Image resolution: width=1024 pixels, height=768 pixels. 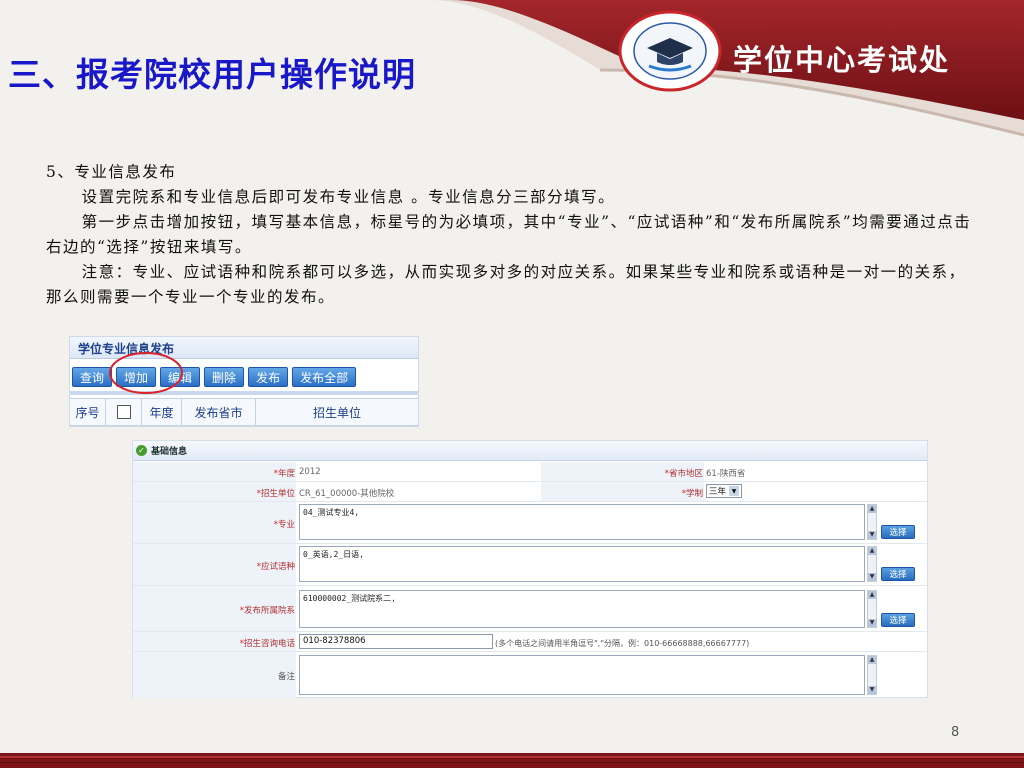 I want to click on form-row-major: *专业 04_测试专业4, ▲ ▼ 选择, so click(x=530, y=523).